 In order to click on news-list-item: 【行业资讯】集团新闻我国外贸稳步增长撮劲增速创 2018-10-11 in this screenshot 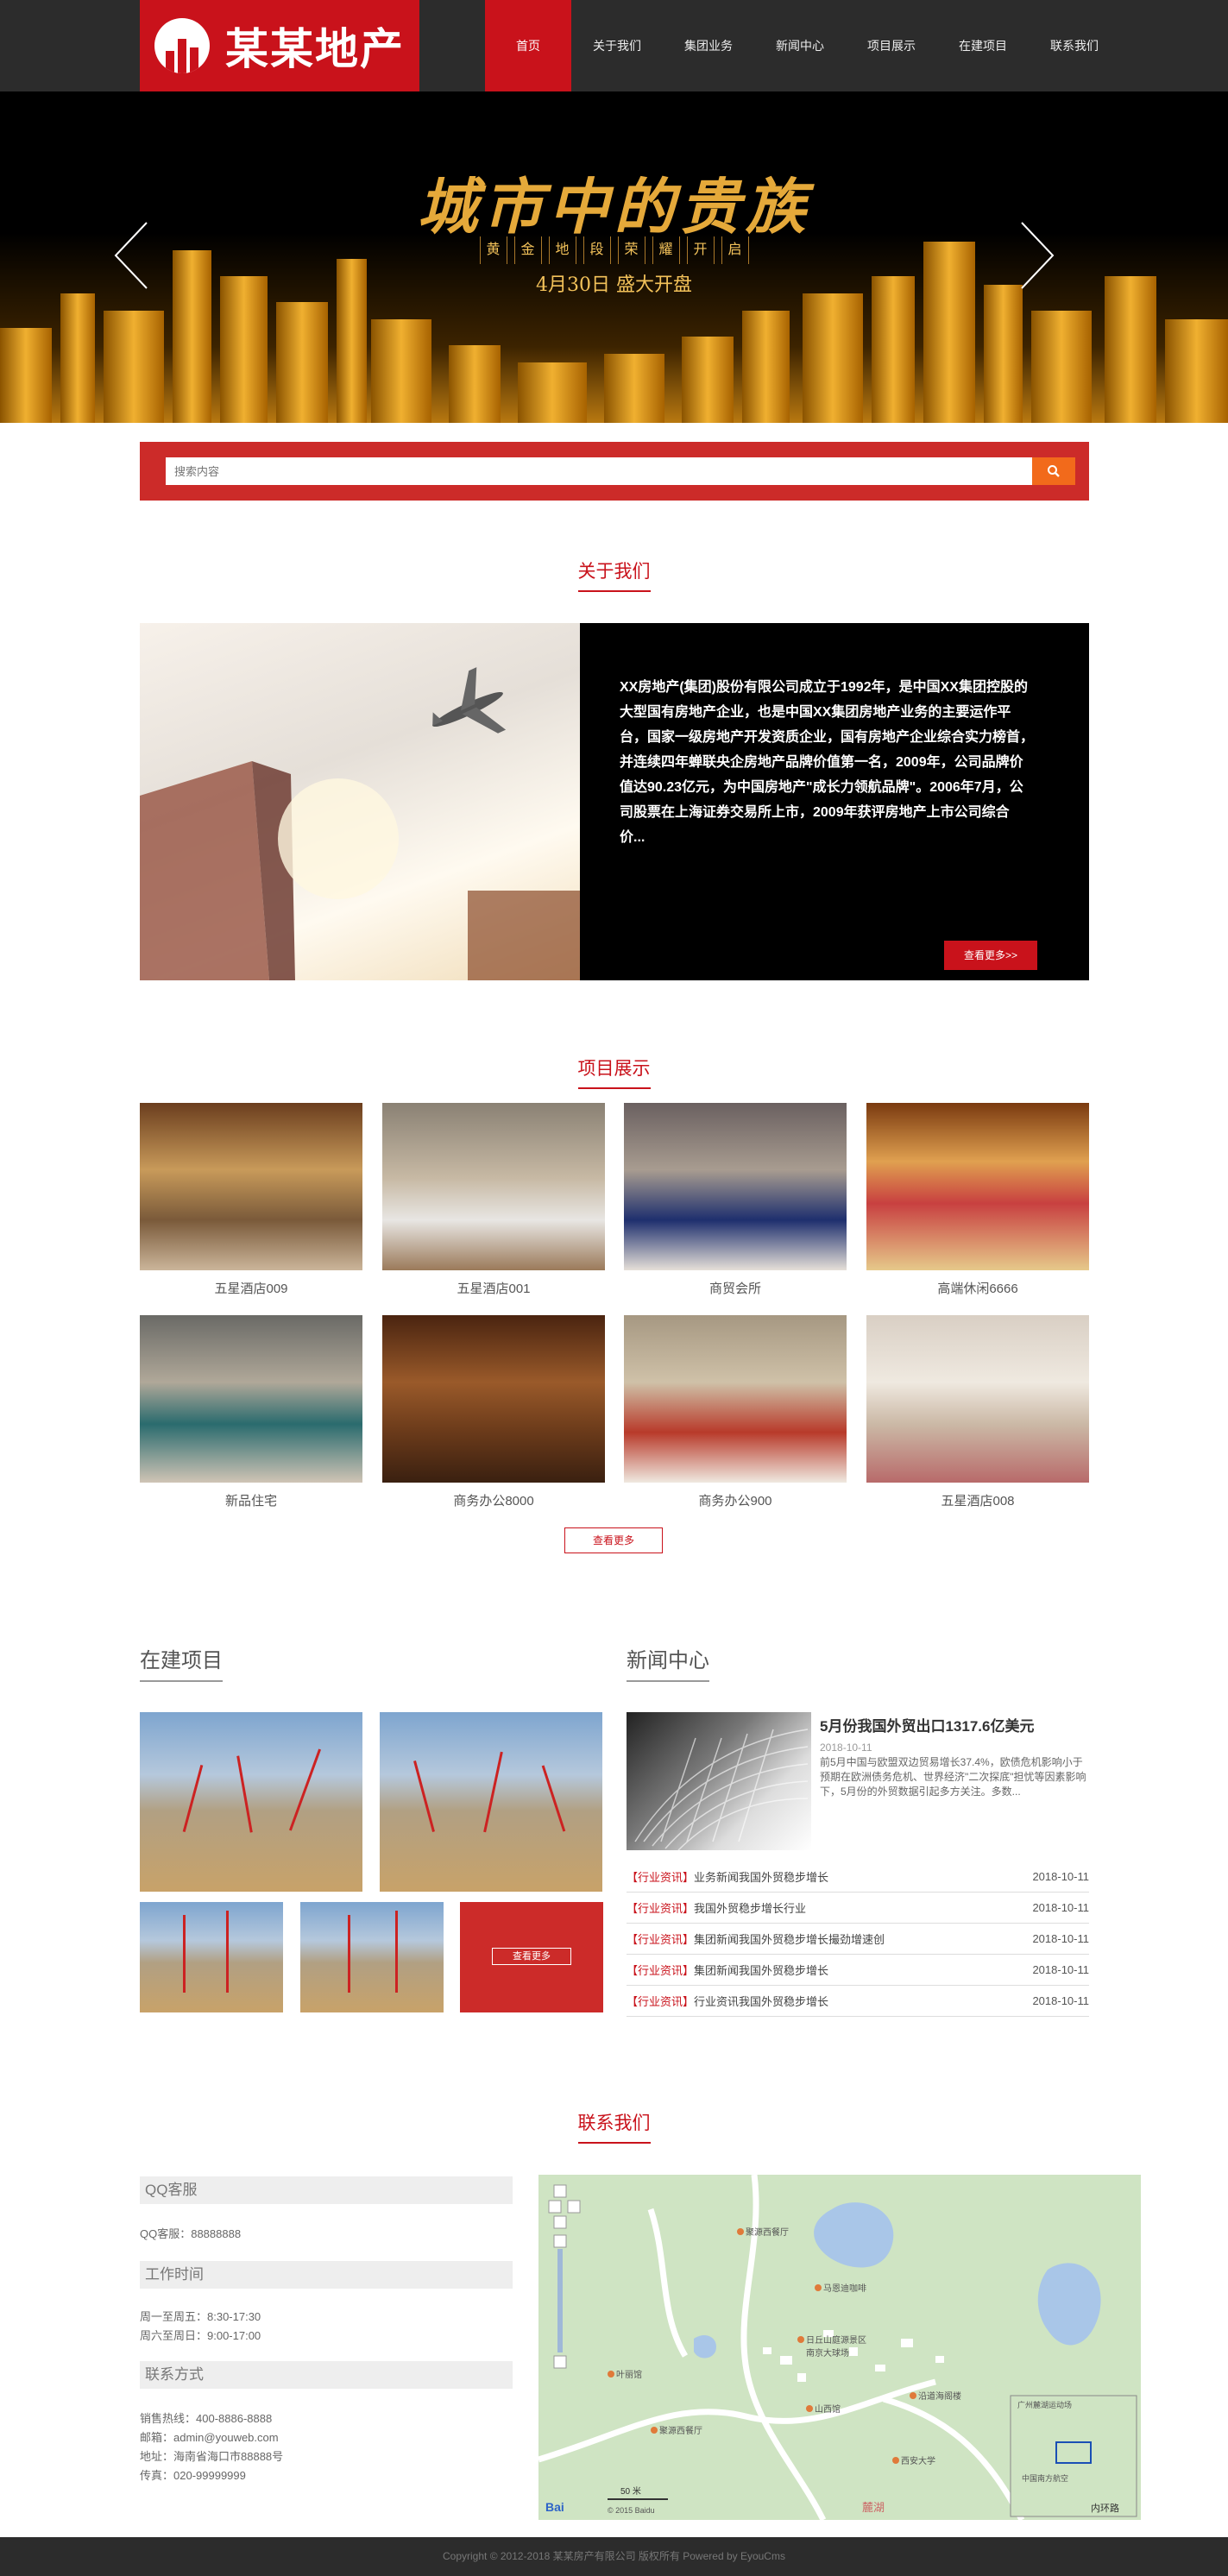, I will do `click(858, 1940)`.